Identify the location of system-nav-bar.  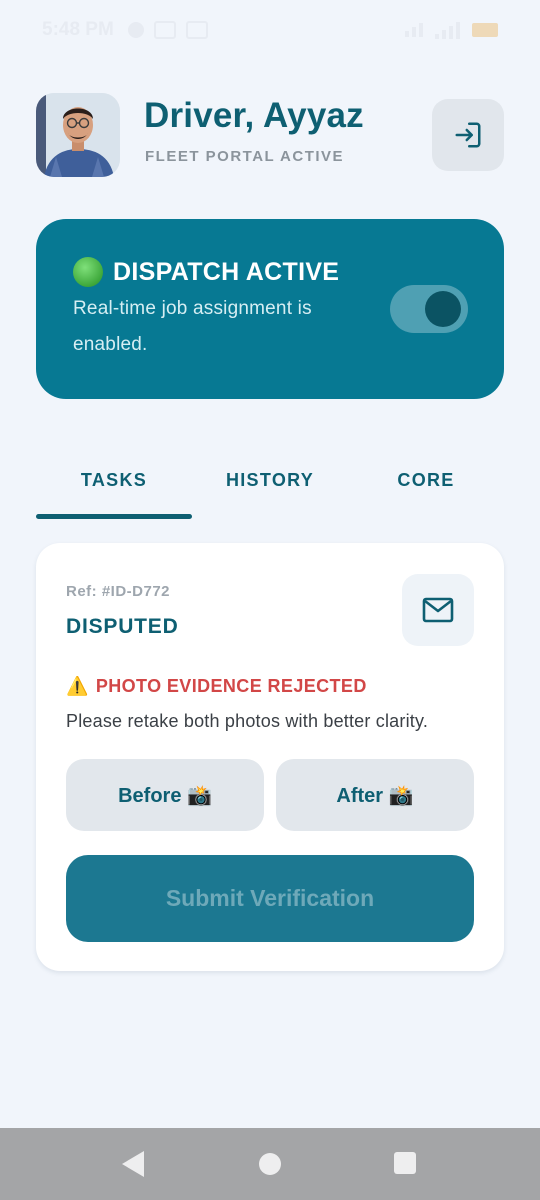
(270, 1164).